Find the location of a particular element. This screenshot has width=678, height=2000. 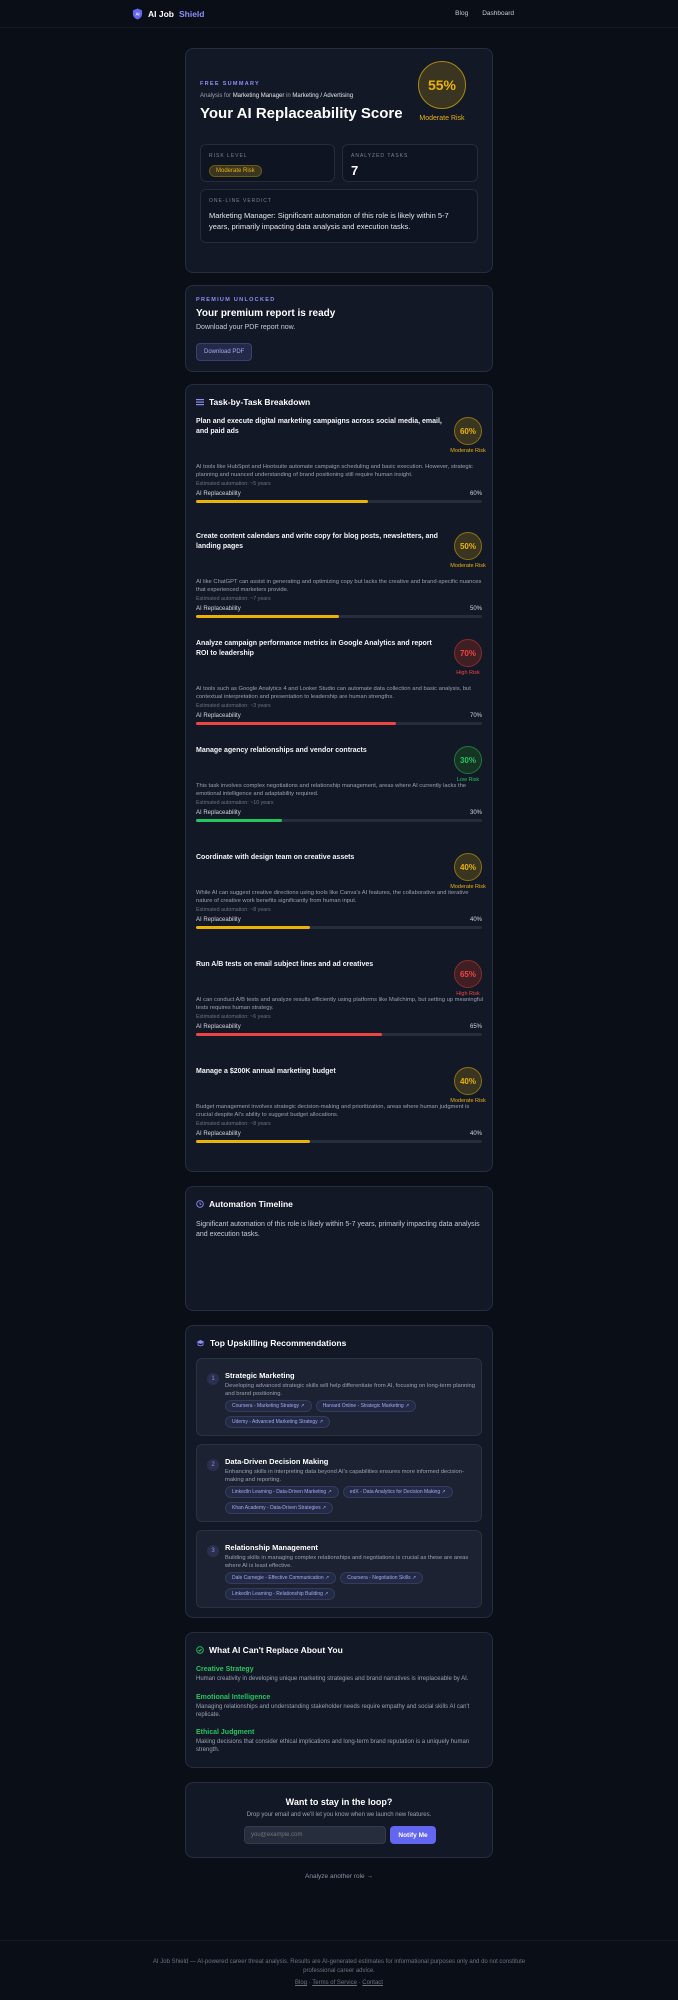

task-bar-row: AI Replaceability 70% is located at coordinates (339, 716).